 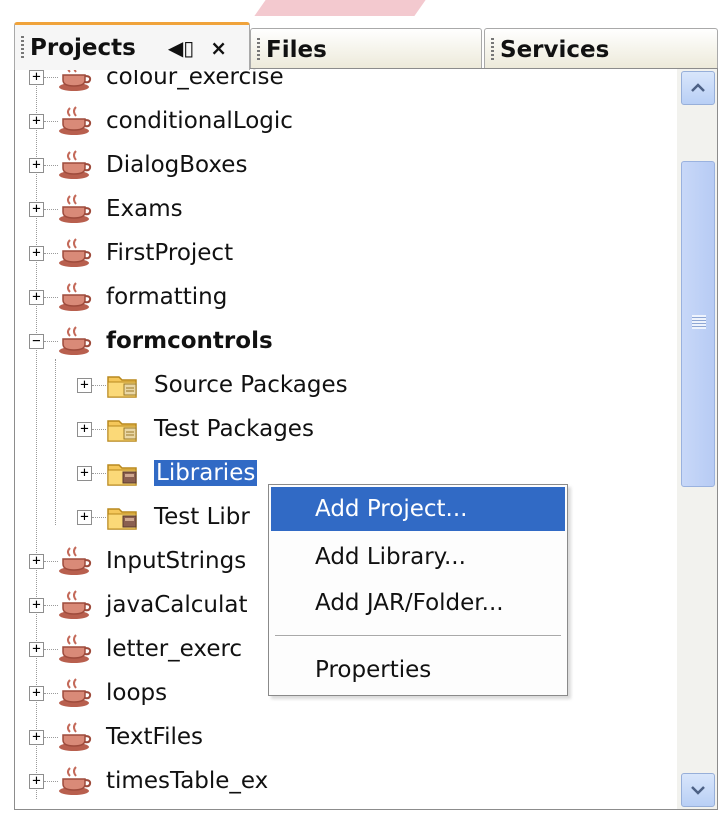 What do you see at coordinates (123, 385) in the screenshot?
I see `package-folder-icon` at bounding box center [123, 385].